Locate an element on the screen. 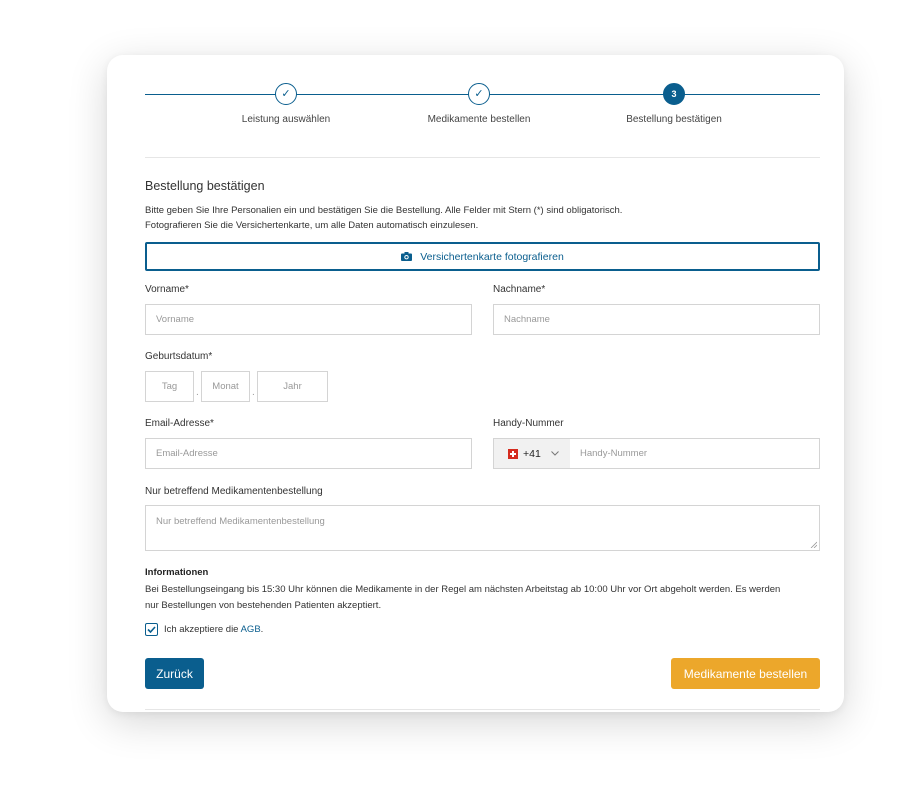 The width and height of the screenshot is (906, 792). checkmark-icon is located at coordinates (151, 629).